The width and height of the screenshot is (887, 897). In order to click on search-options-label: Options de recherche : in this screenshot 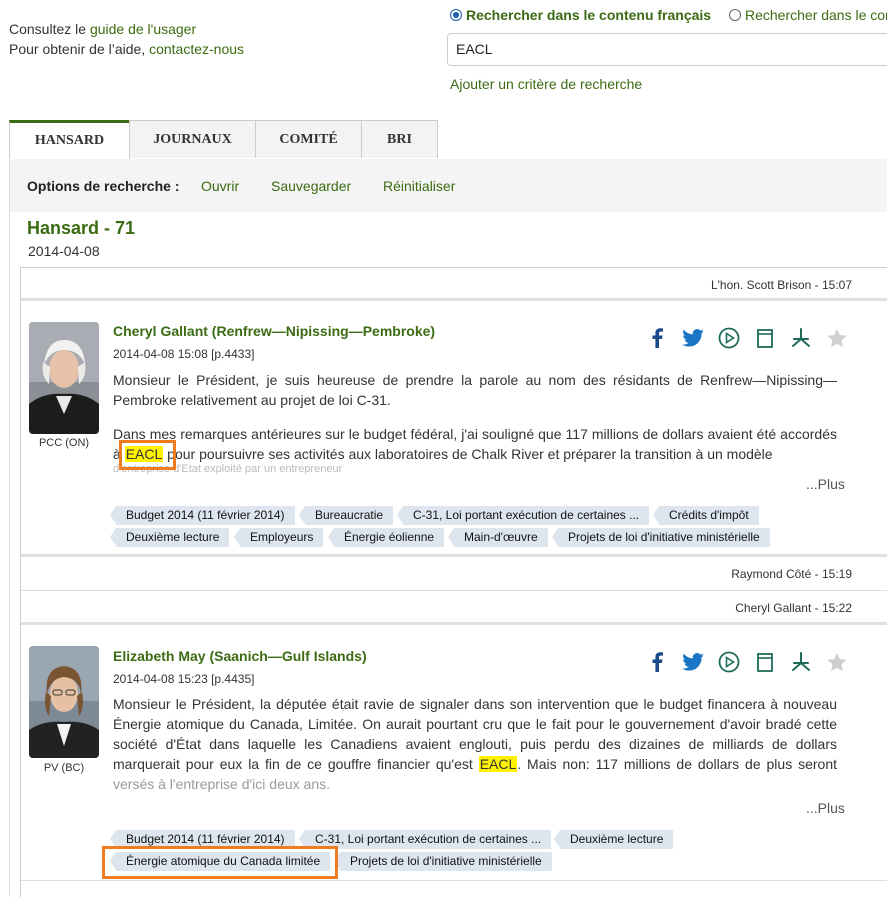, I will do `click(103, 186)`.